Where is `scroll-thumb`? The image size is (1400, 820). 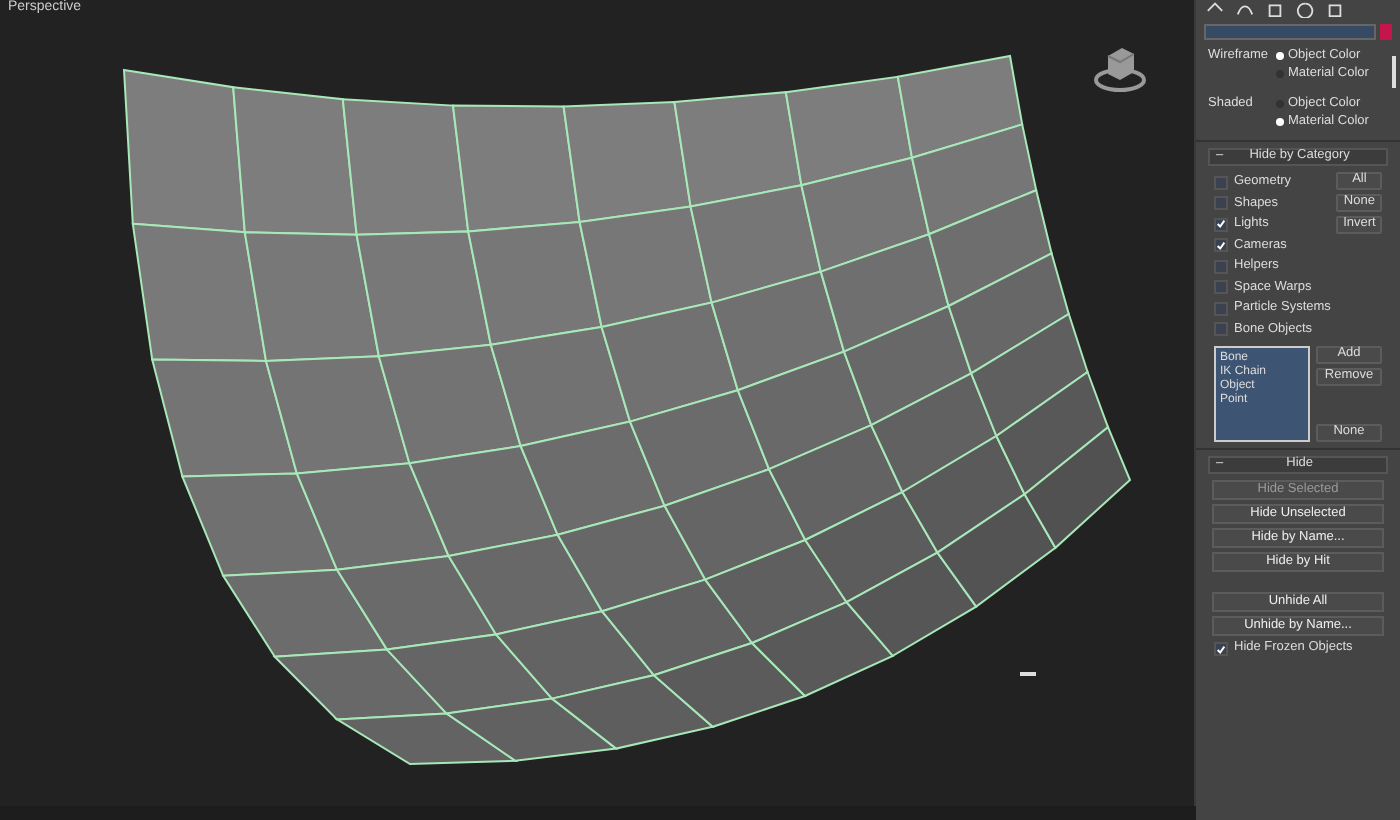 scroll-thumb is located at coordinates (1394, 72).